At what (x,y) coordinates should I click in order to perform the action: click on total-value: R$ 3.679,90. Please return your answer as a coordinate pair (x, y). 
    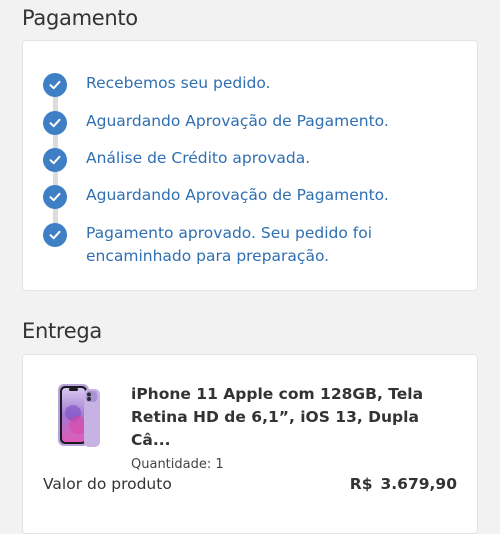
    Looking at the image, I should click on (403, 484).